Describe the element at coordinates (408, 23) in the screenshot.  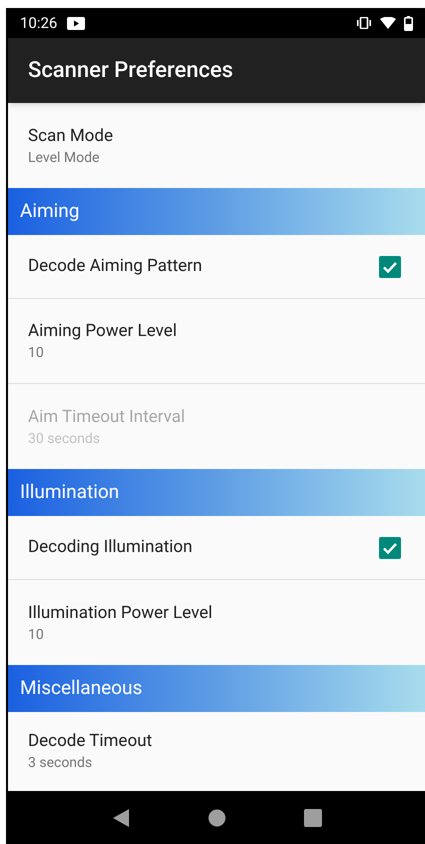
I see `battery-icon` at that location.